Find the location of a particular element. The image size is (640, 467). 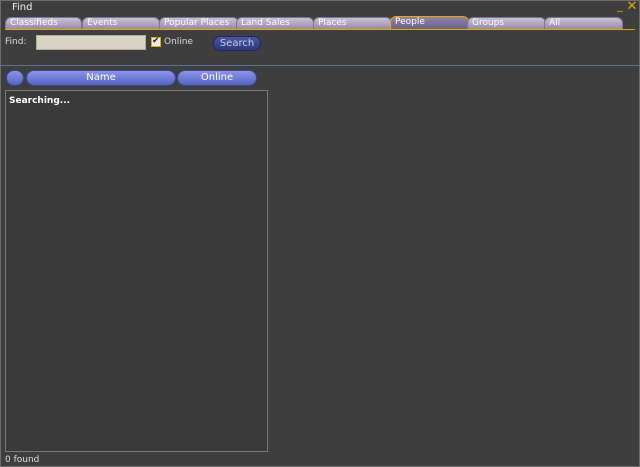

column-header-online: Online is located at coordinates (217, 78).